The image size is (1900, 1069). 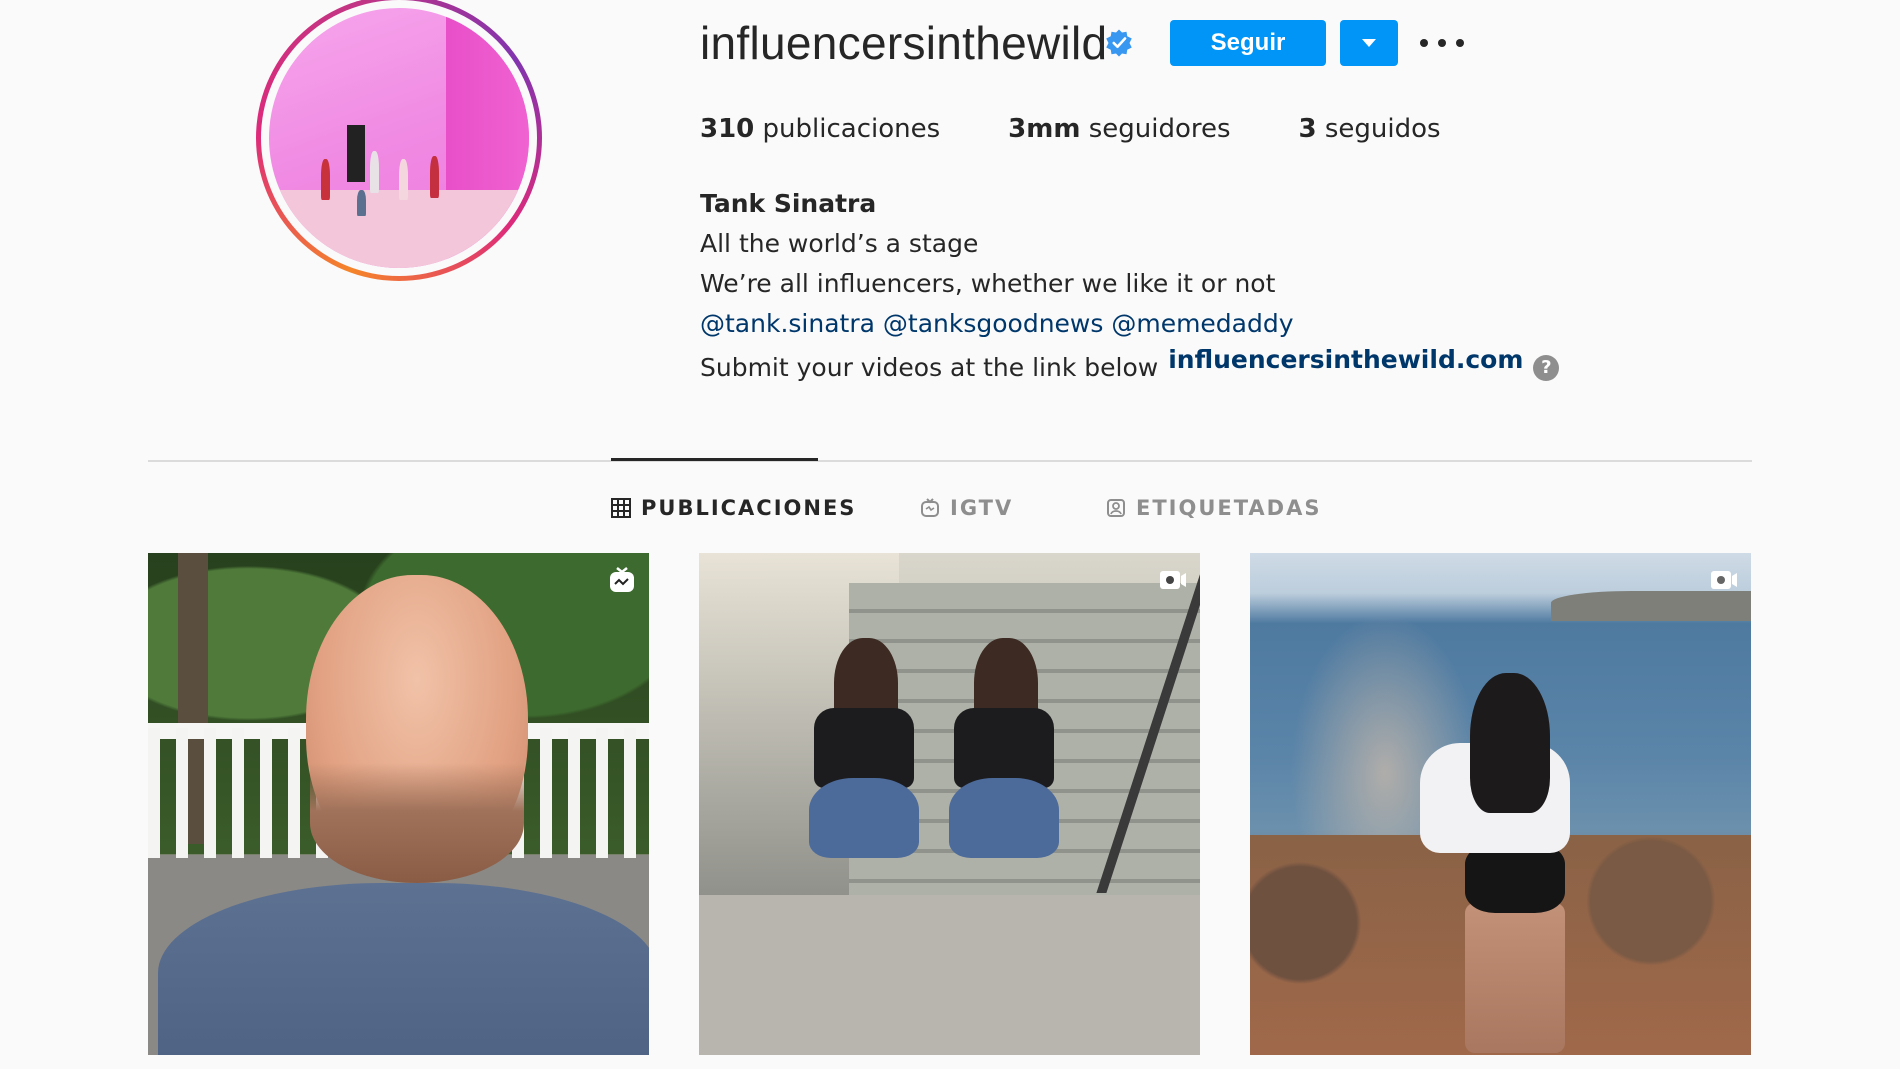 I want to click on mention-link: @tanksgoodnews, so click(x=993, y=323).